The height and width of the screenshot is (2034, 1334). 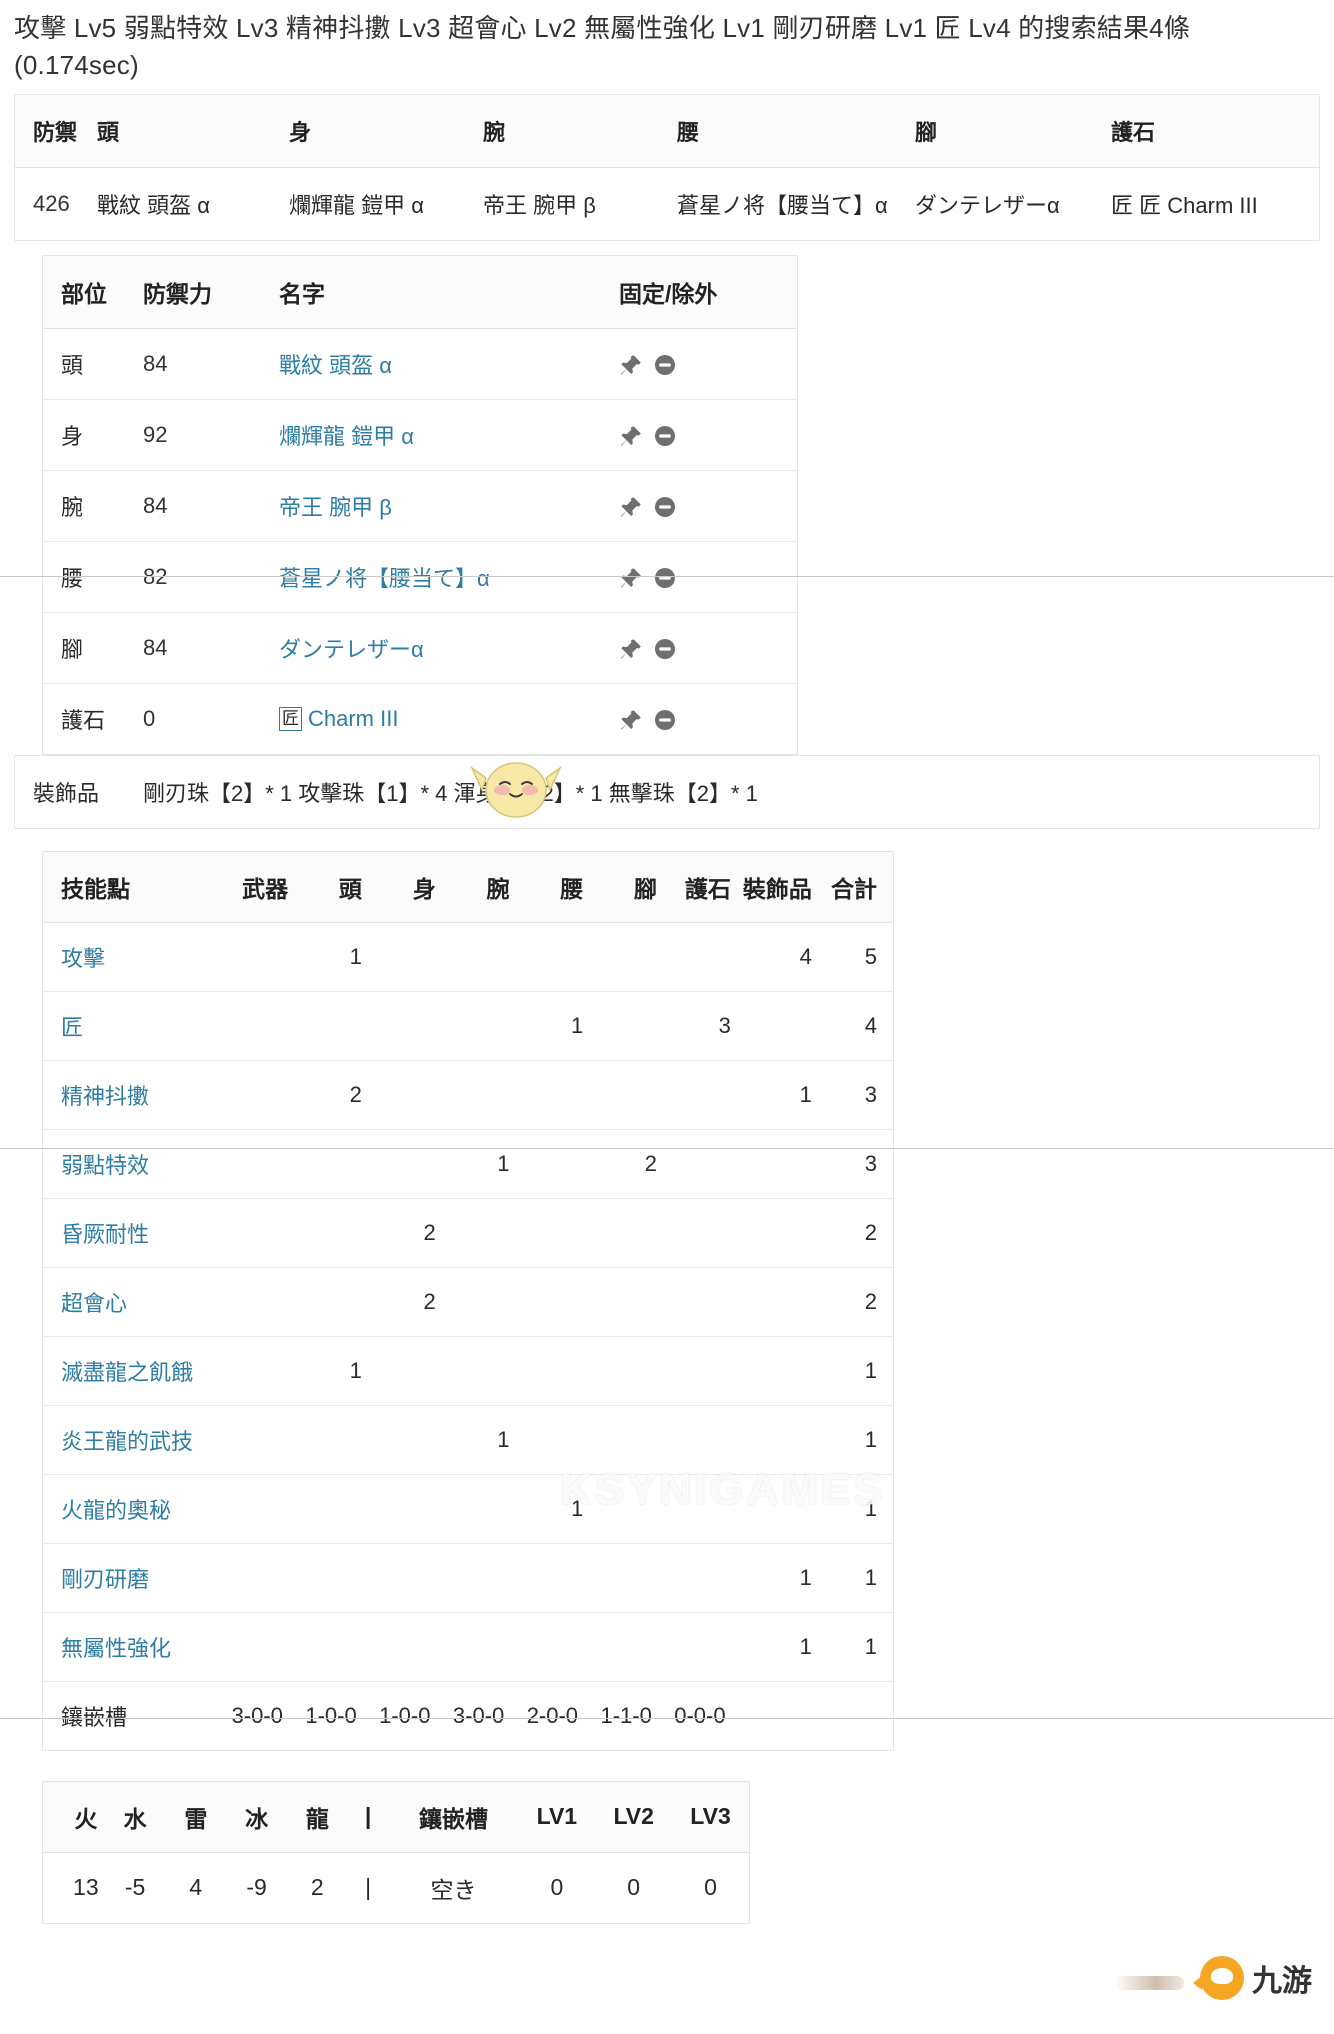 I want to click on slots-value-0: 3-0-0, so click(x=257, y=1715).